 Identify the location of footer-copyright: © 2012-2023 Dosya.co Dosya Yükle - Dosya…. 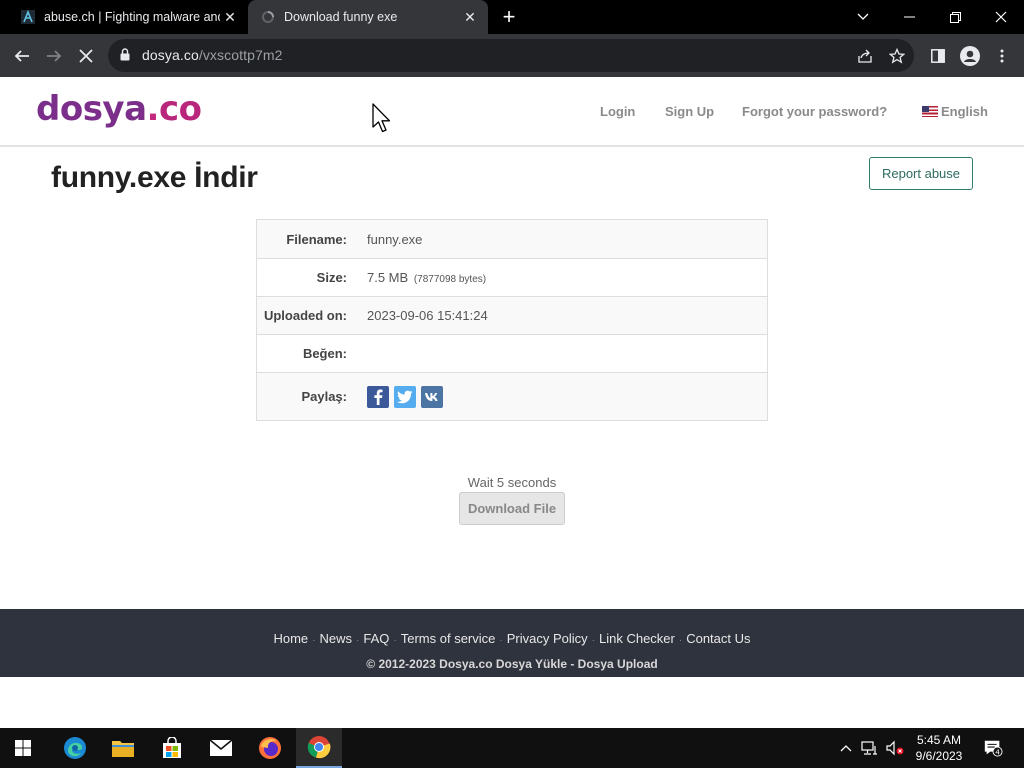
(512, 664).